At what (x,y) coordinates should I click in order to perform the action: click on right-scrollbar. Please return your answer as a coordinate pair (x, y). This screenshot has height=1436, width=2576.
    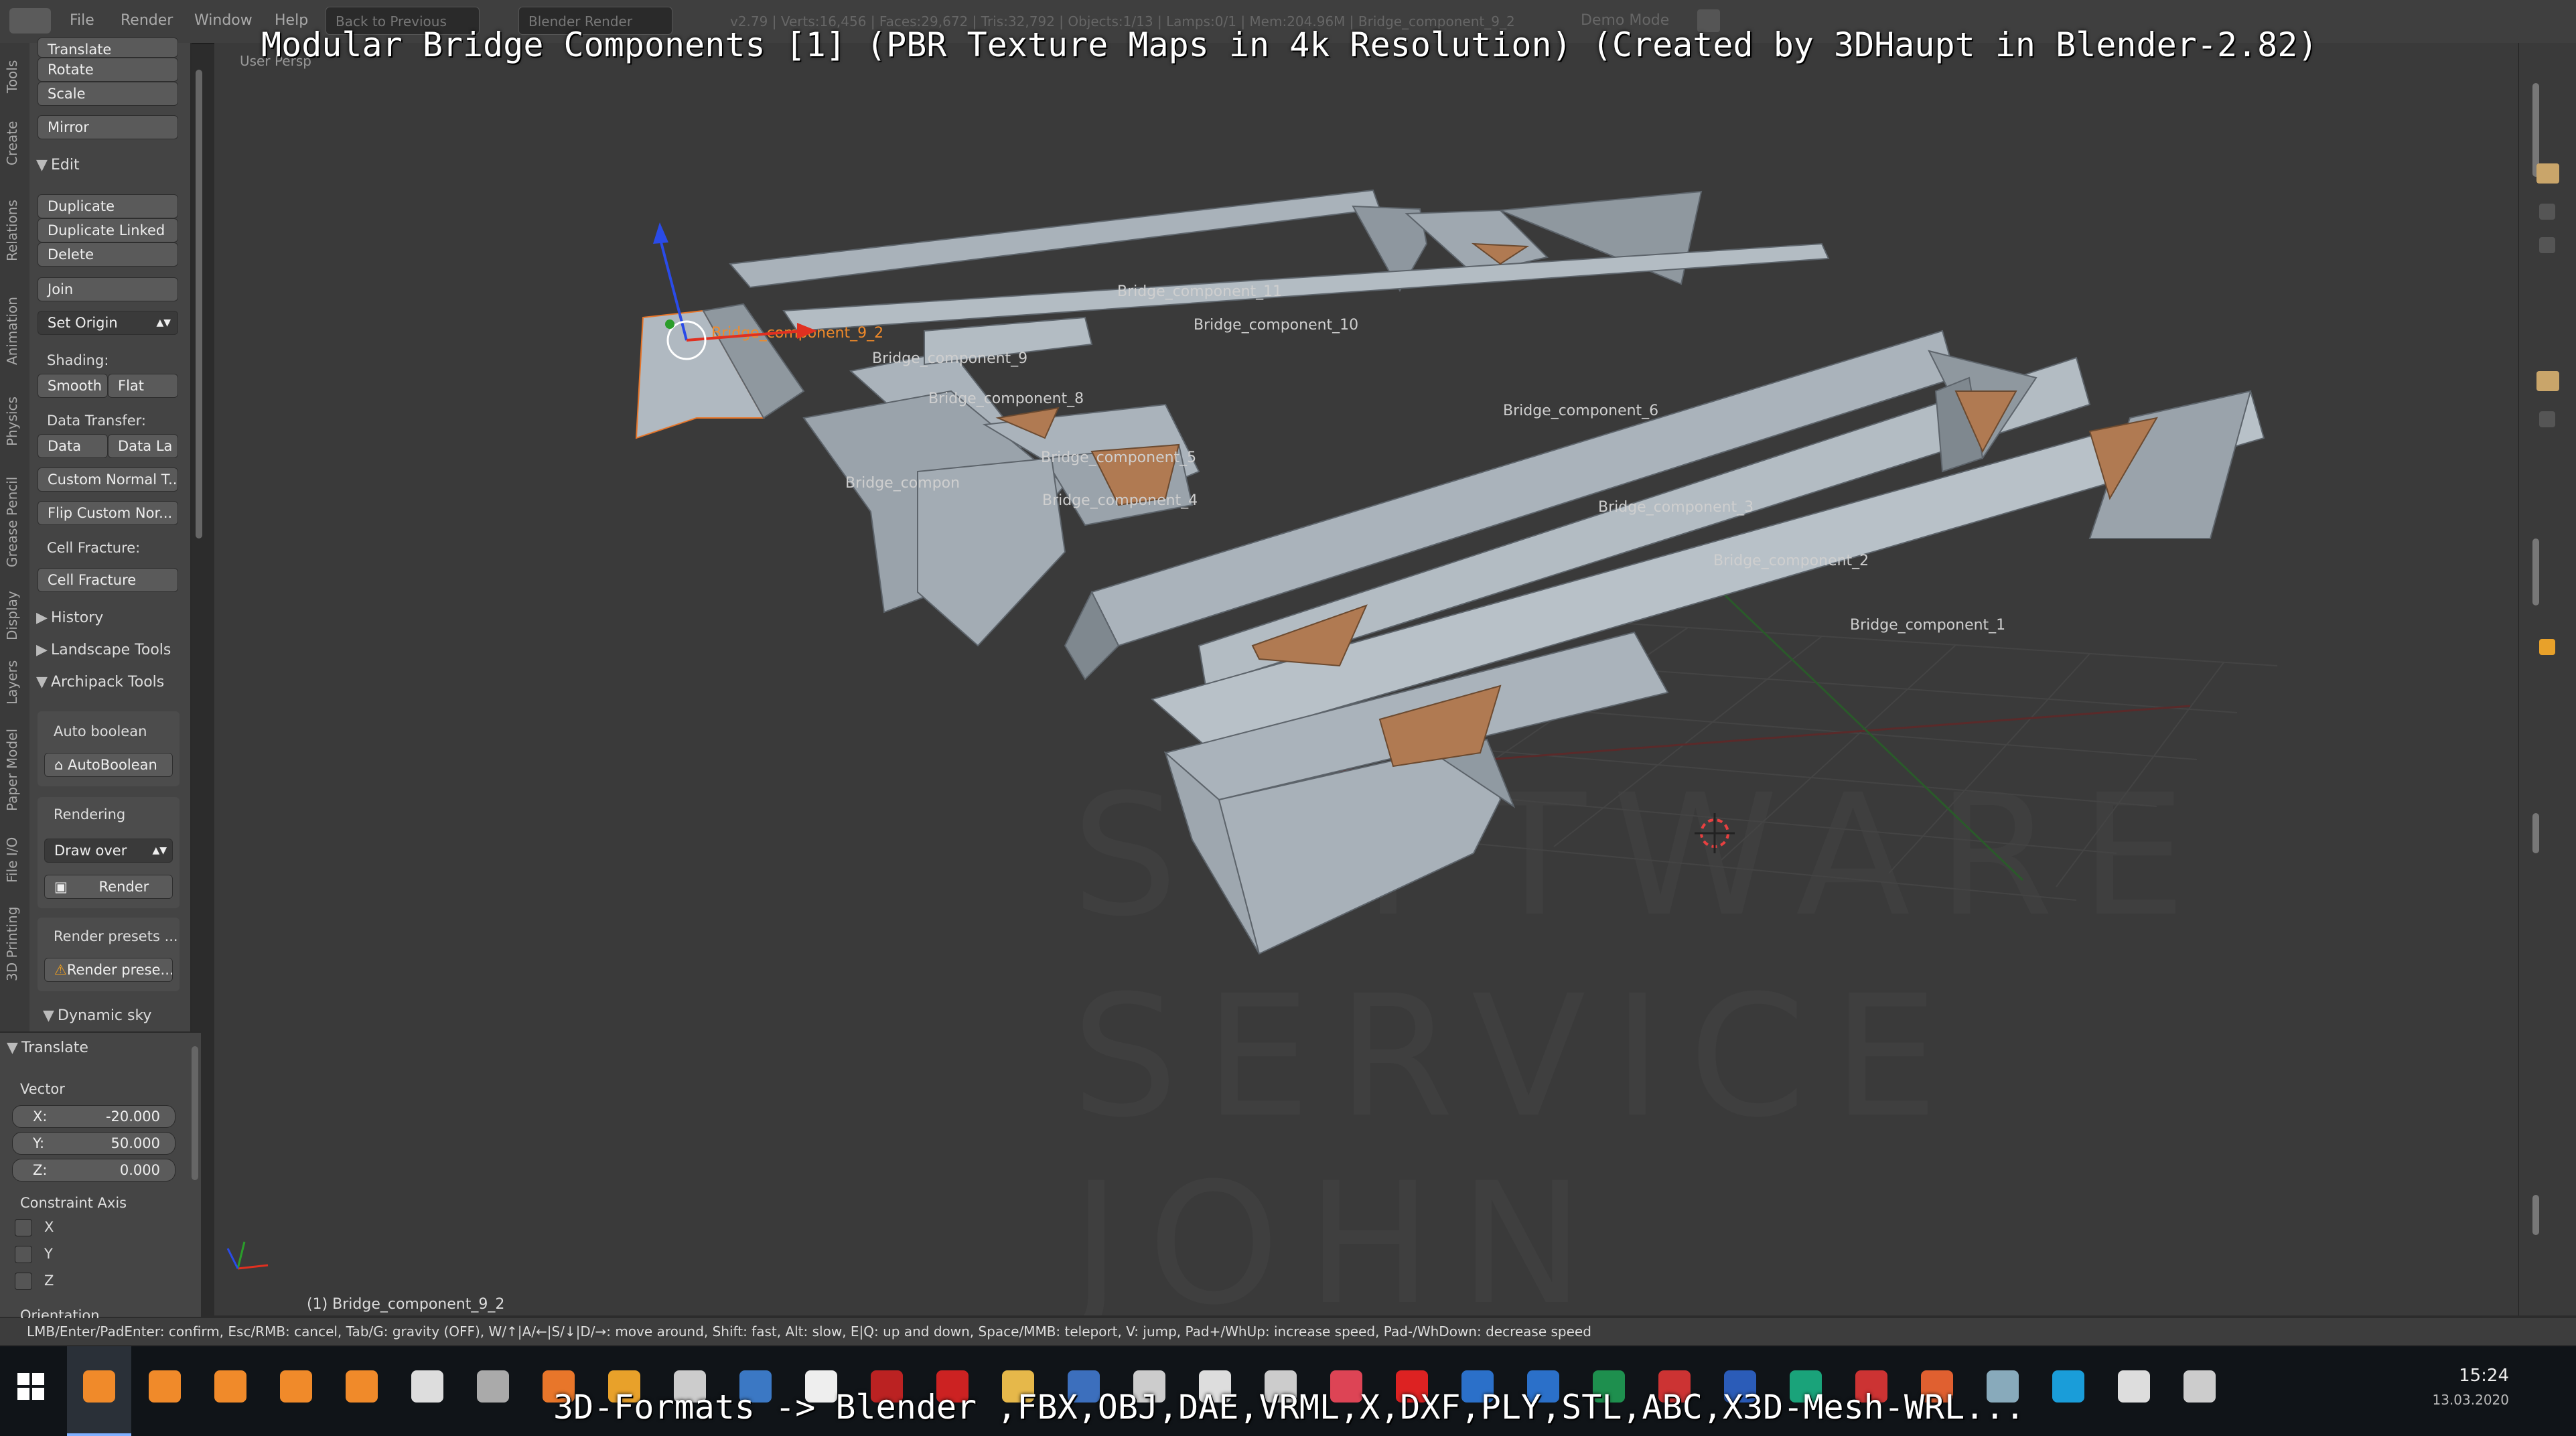
    Looking at the image, I should click on (2535, 130).